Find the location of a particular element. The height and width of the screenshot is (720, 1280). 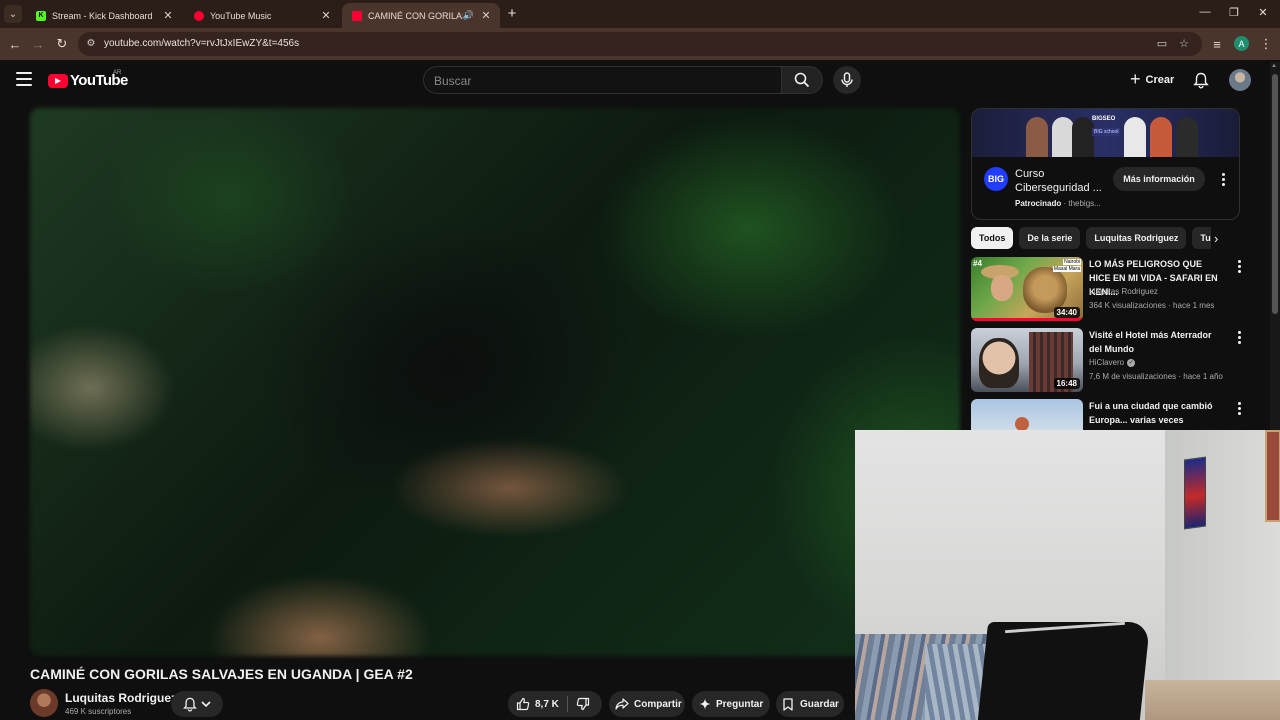

plus-icon: + is located at coordinates (1135, 78).